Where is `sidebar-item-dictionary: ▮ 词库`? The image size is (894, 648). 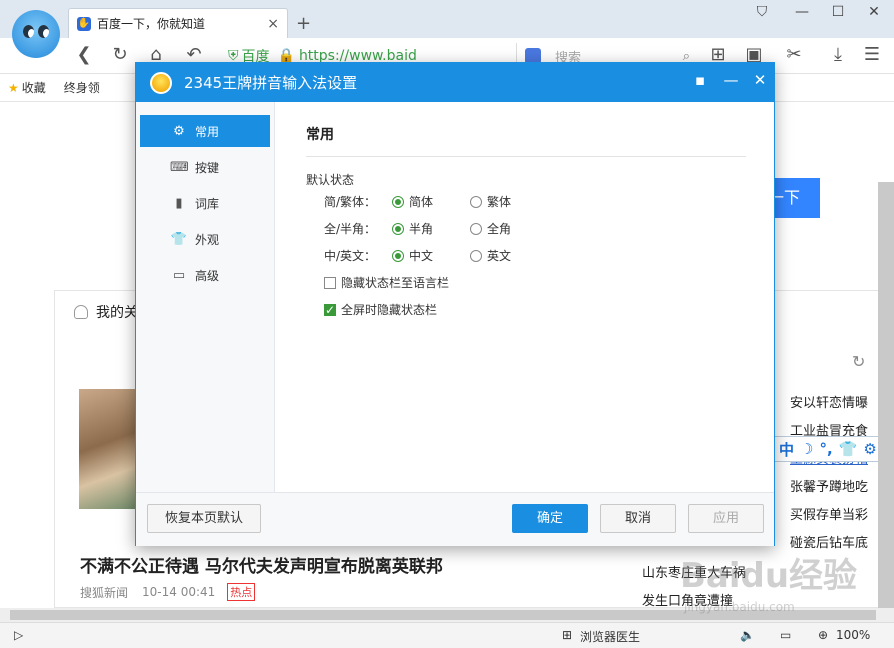
sidebar-item-dictionary: ▮ 词库 is located at coordinates (205, 203).